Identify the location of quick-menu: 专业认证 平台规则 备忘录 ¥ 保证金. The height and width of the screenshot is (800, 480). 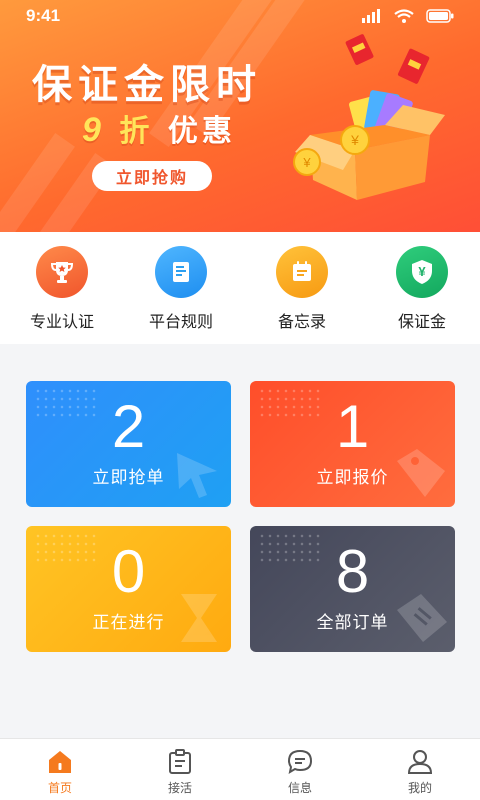
(240, 288).